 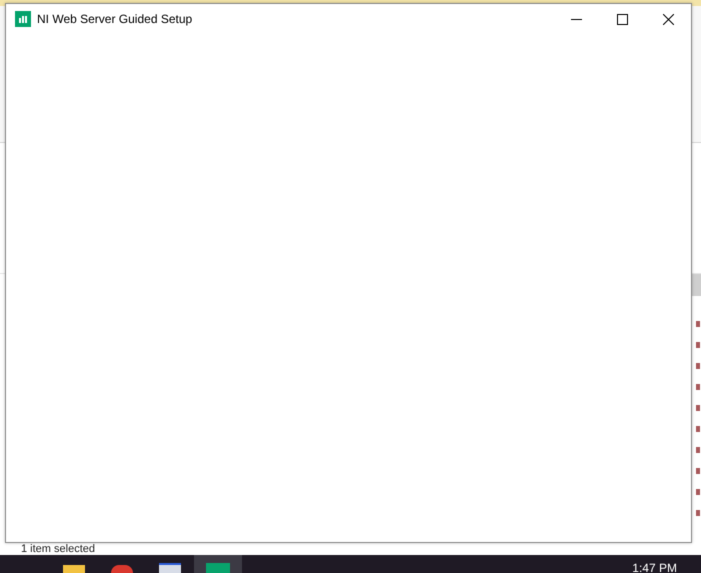 What do you see at coordinates (58, 549) in the screenshot?
I see `status-text: 1 item selected` at bounding box center [58, 549].